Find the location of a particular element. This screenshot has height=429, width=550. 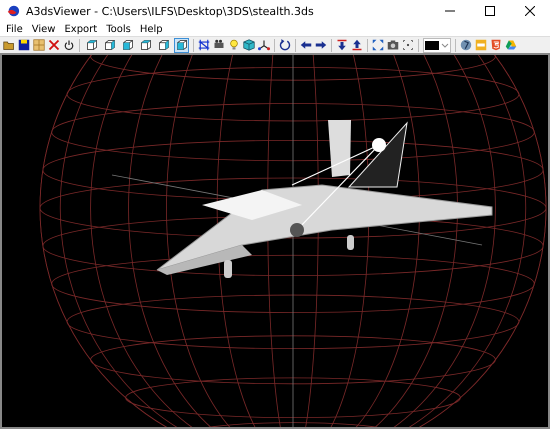

app-logo-icon is located at coordinates (13, 11).